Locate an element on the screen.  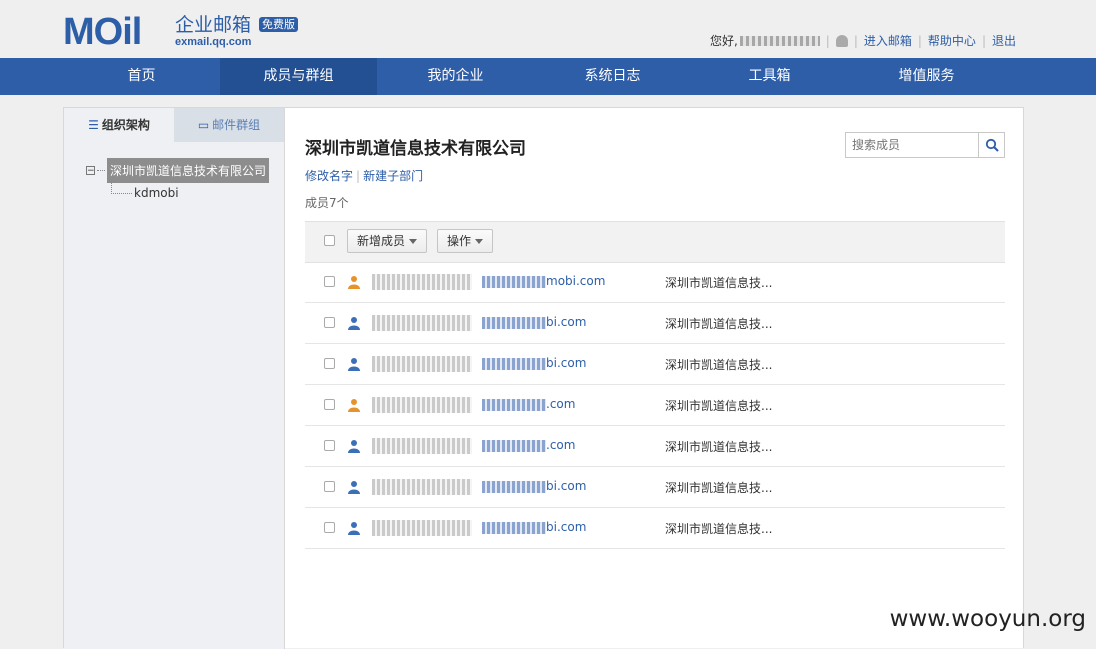
logout-link: 退出 is located at coordinates (1004, 40).